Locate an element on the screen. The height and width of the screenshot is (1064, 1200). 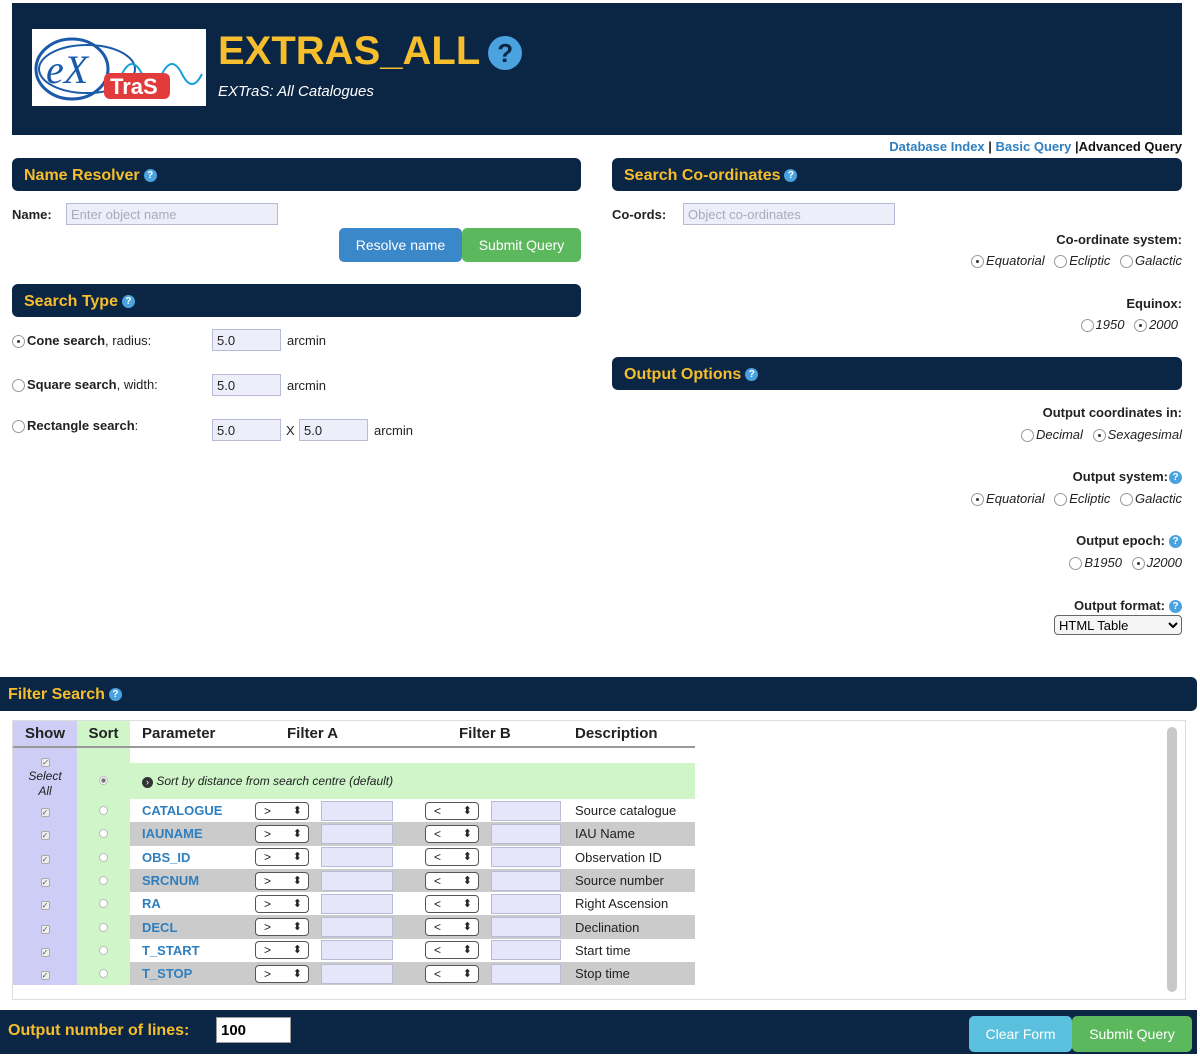
name-input is located at coordinates (172, 214).